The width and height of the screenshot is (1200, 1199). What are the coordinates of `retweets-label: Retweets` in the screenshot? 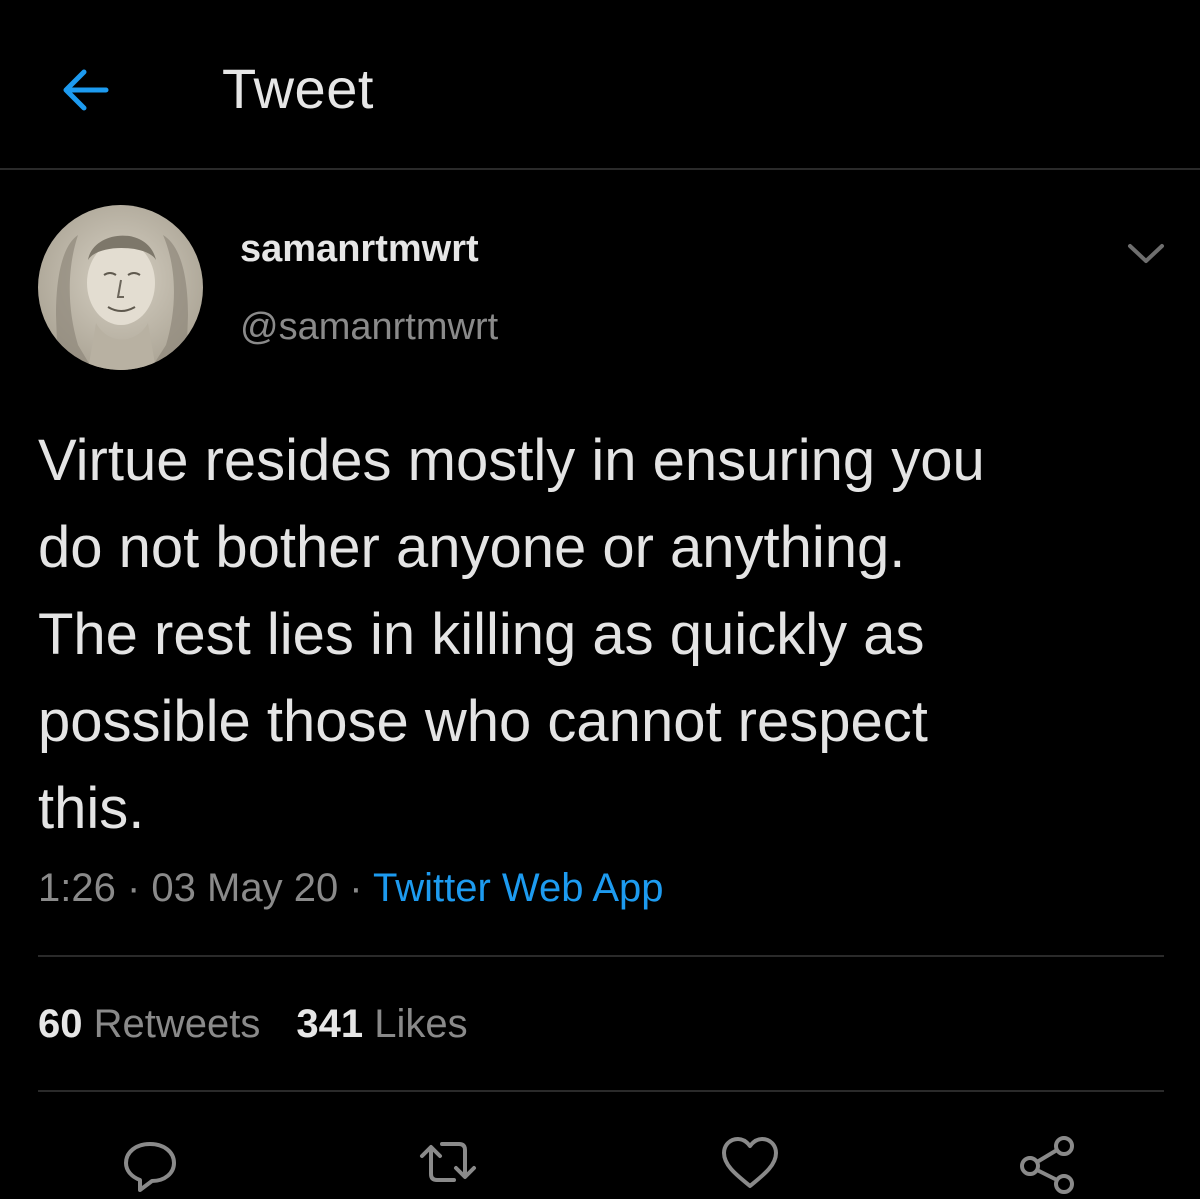 It's located at (177, 1024).